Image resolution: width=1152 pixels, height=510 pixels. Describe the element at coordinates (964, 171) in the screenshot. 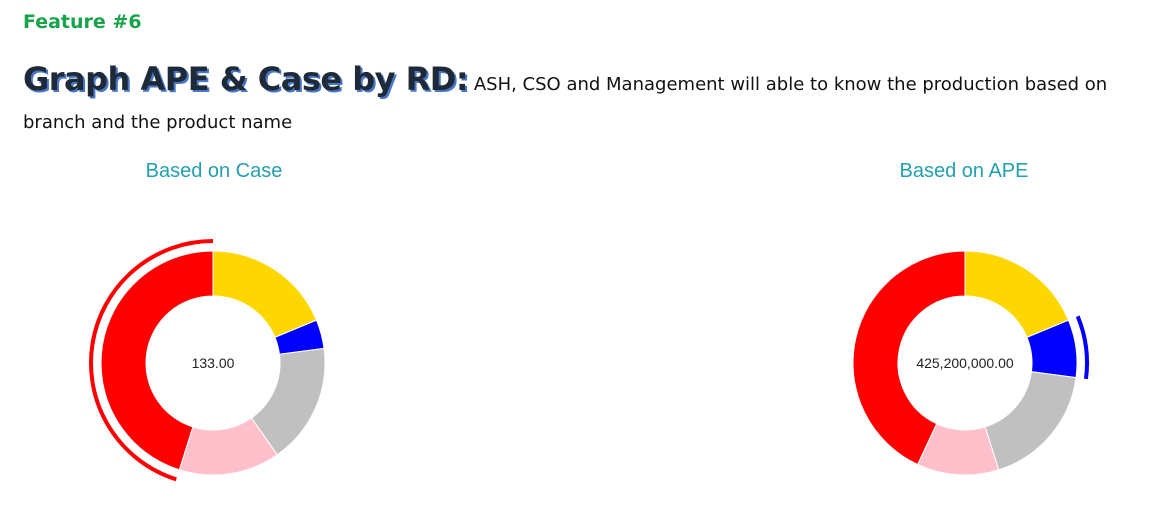

I see `ape-chart-title: Based on APE` at that location.